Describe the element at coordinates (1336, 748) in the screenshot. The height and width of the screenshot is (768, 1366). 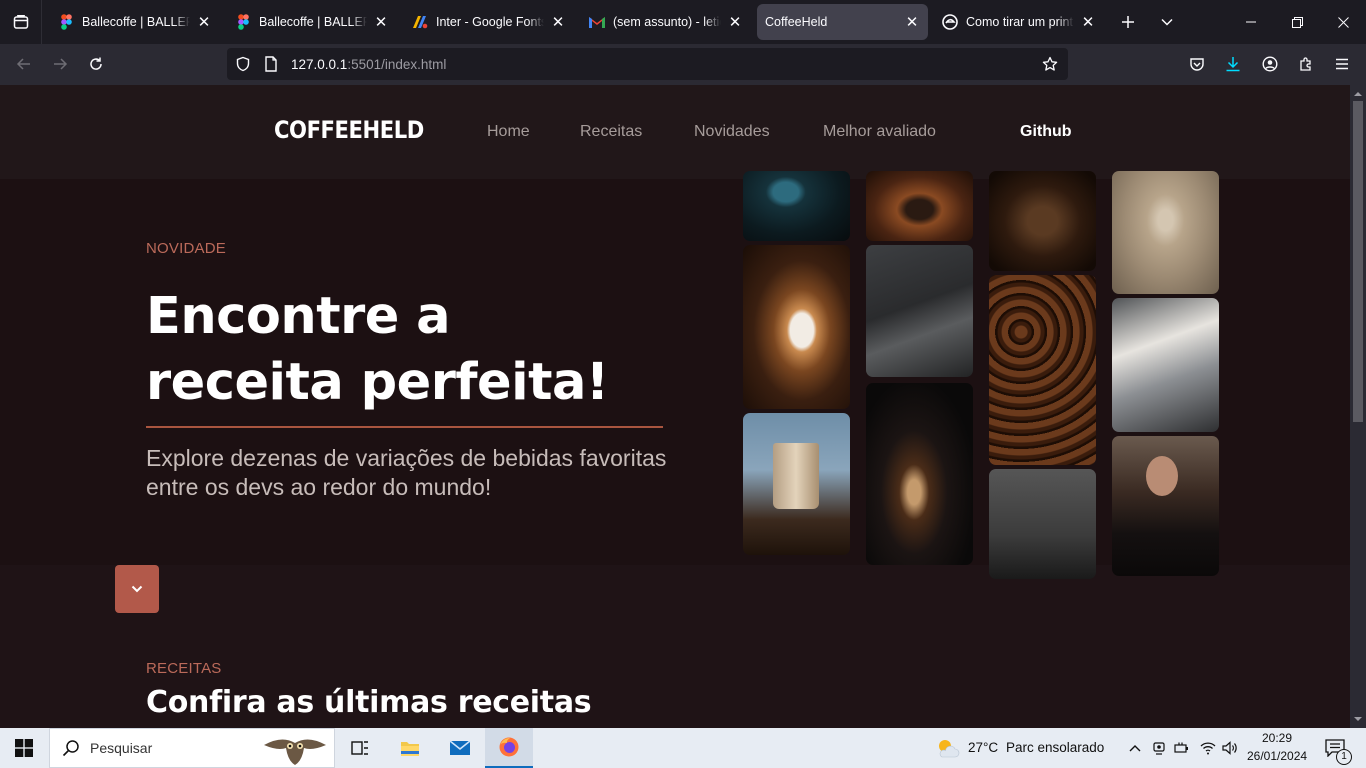
I see `notifications-button: 1` at that location.